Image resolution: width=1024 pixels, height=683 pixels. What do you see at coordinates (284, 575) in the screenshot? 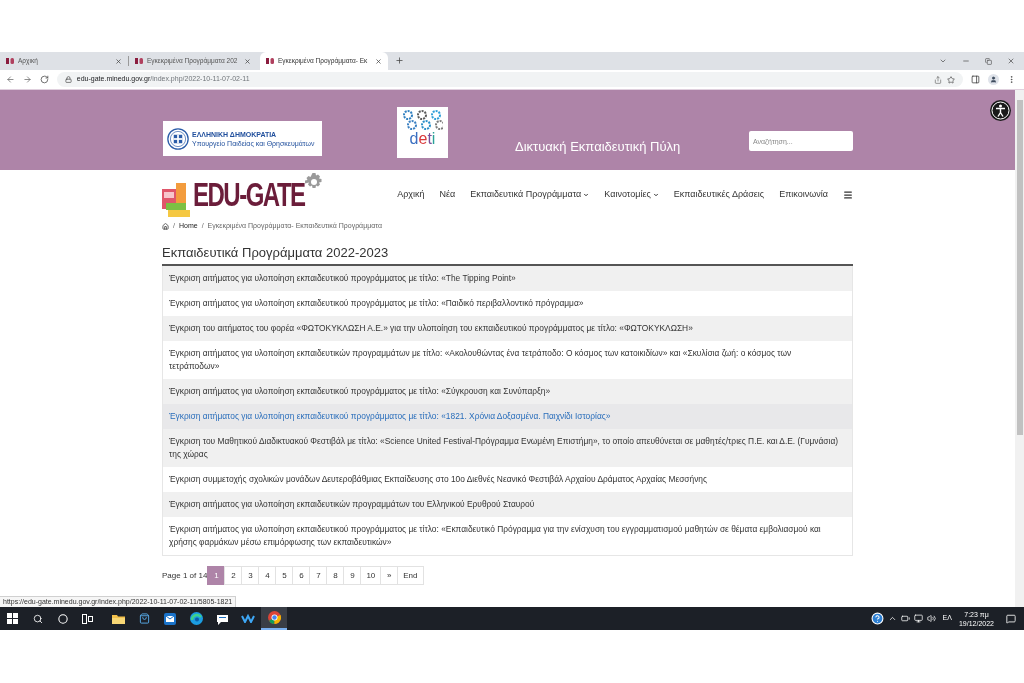
I see `page-link: 5` at bounding box center [284, 575].